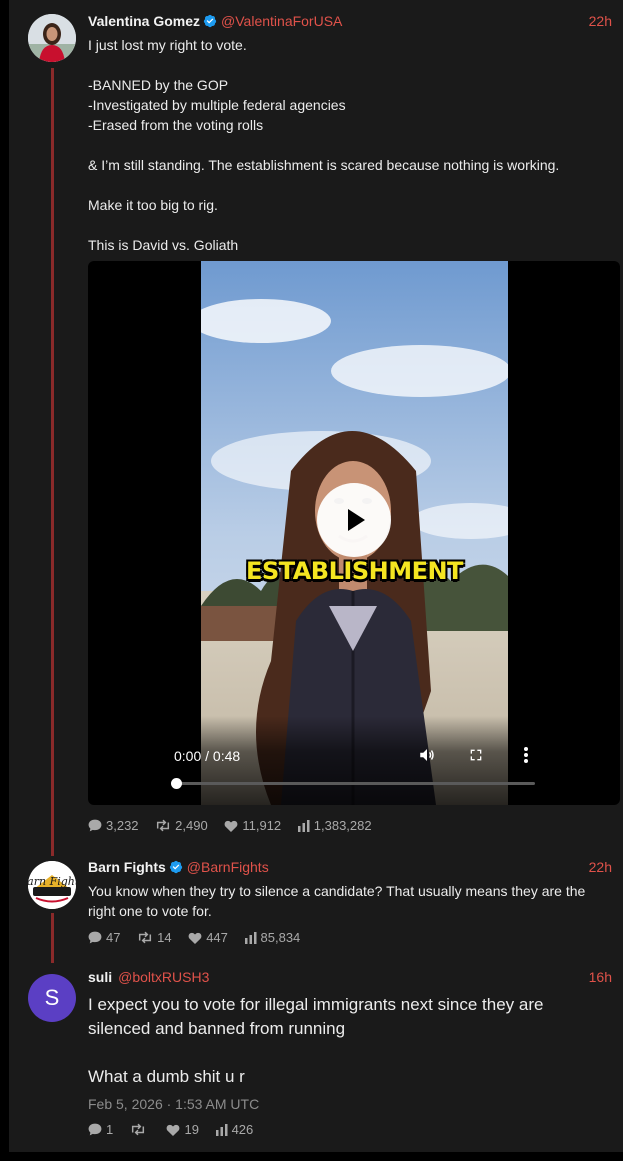 The image size is (623, 1161). I want to click on views-stat: 426, so click(234, 1129).